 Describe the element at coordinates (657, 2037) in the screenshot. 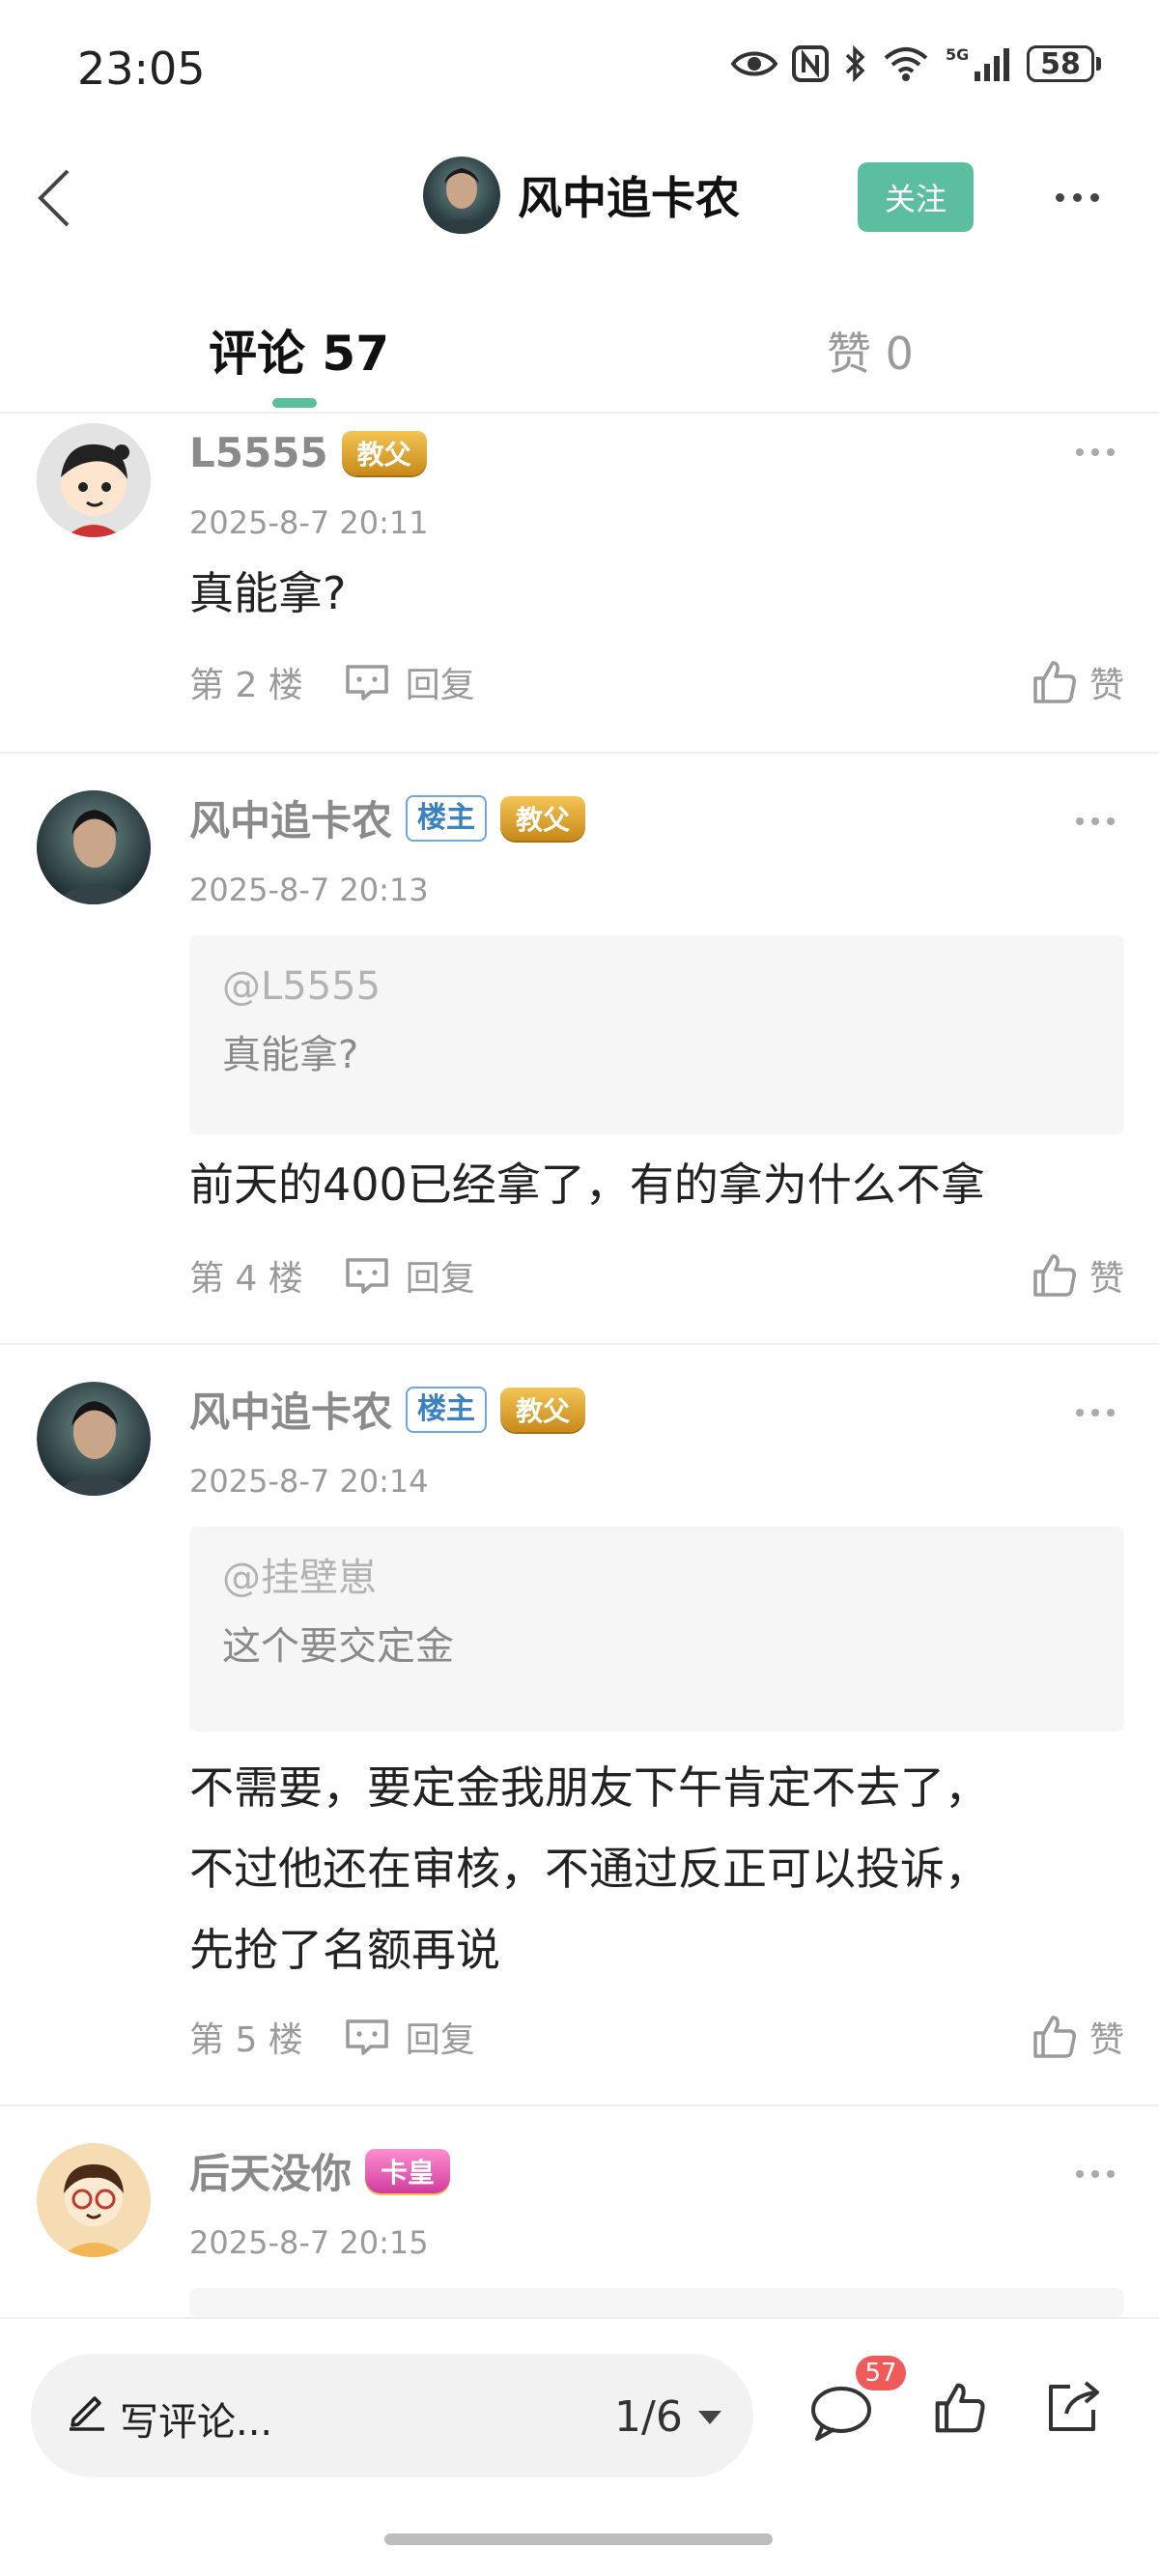

I see `comment-footer: 第 5 楼 回复 赞` at that location.